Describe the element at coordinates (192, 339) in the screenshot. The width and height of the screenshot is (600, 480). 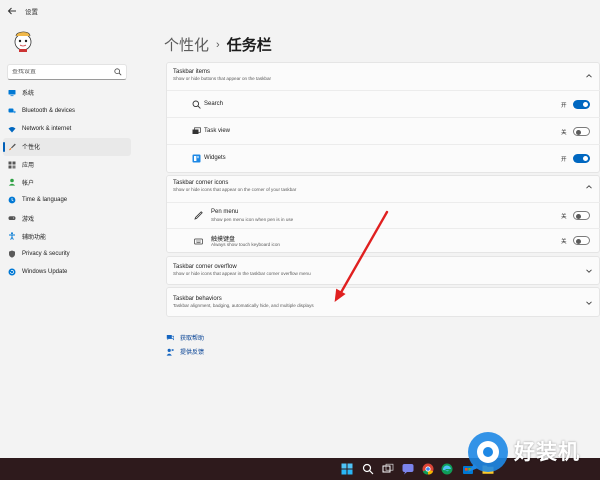
I see `get-help-label: 获取帮助` at that location.